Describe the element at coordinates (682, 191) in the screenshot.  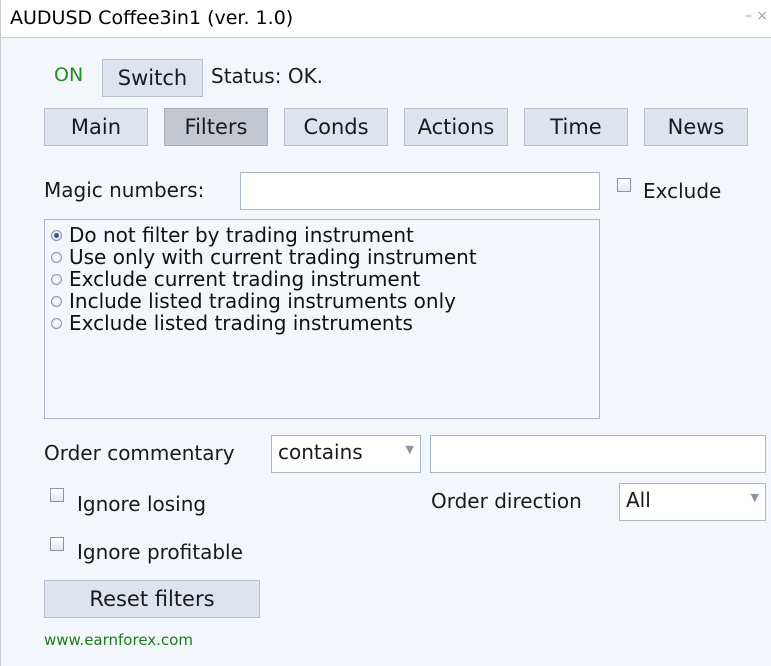
I see `exclude-label: Exclude` at that location.